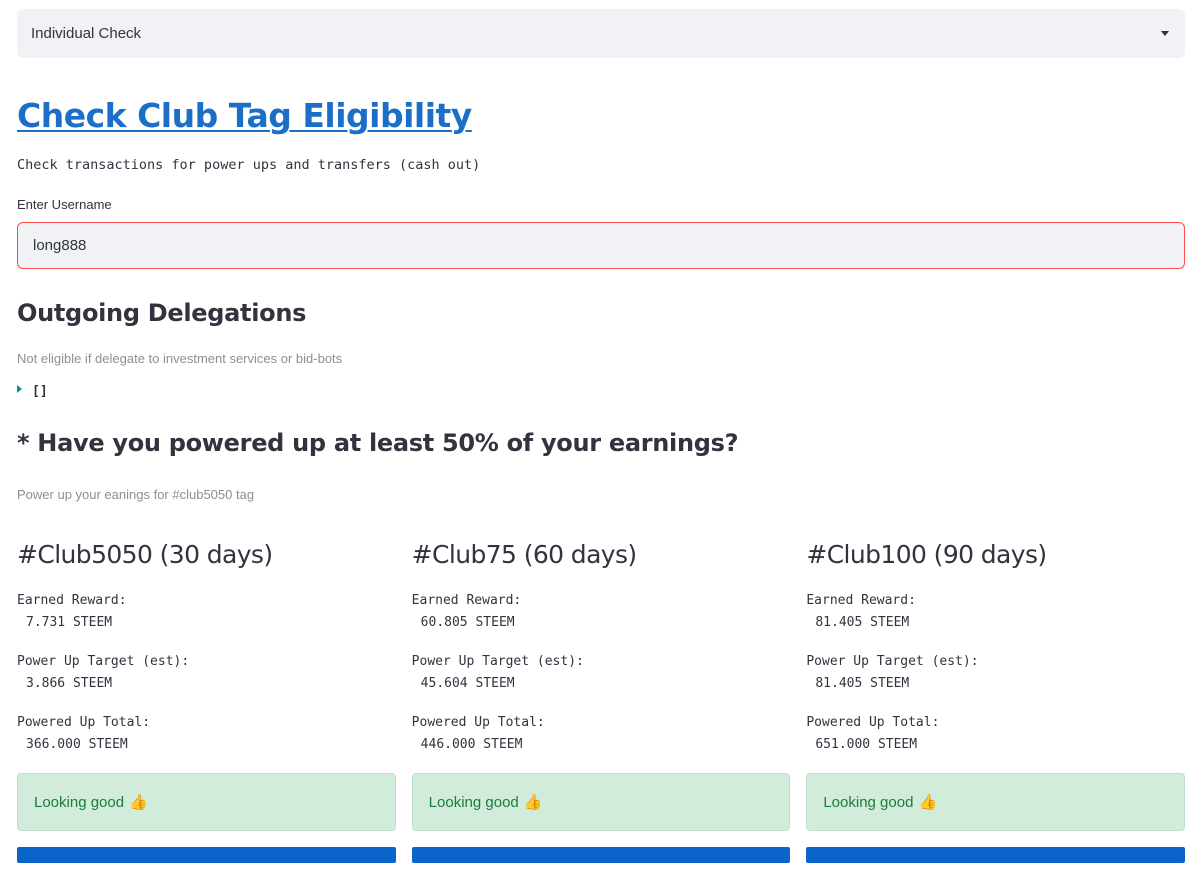 The image size is (1199, 884). I want to click on chevron-down-icon, so click(1165, 33).